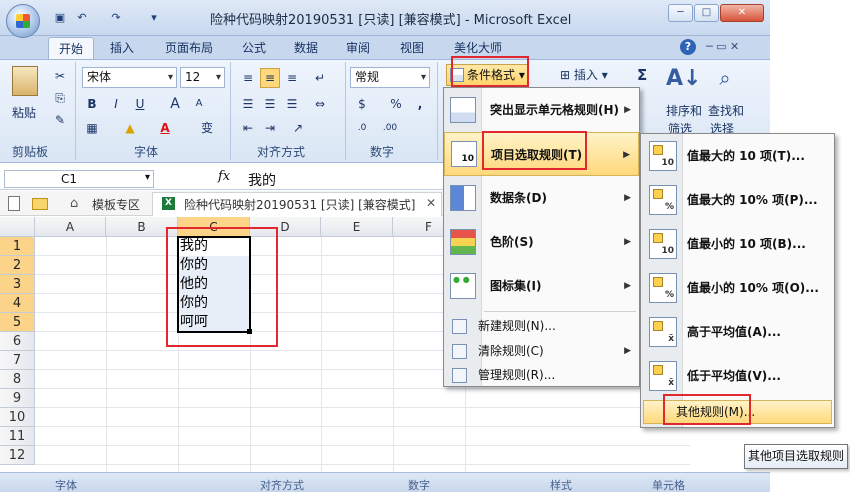  What do you see at coordinates (165, 128) in the screenshot?
I see `font-color-button: A` at bounding box center [165, 128].